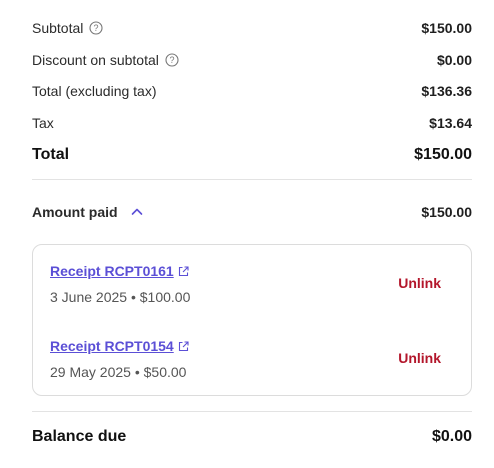 This screenshot has width=494, height=468. Describe the element at coordinates (454, 60) in the screenshot. I see `discount-value: $0.00` at that location.